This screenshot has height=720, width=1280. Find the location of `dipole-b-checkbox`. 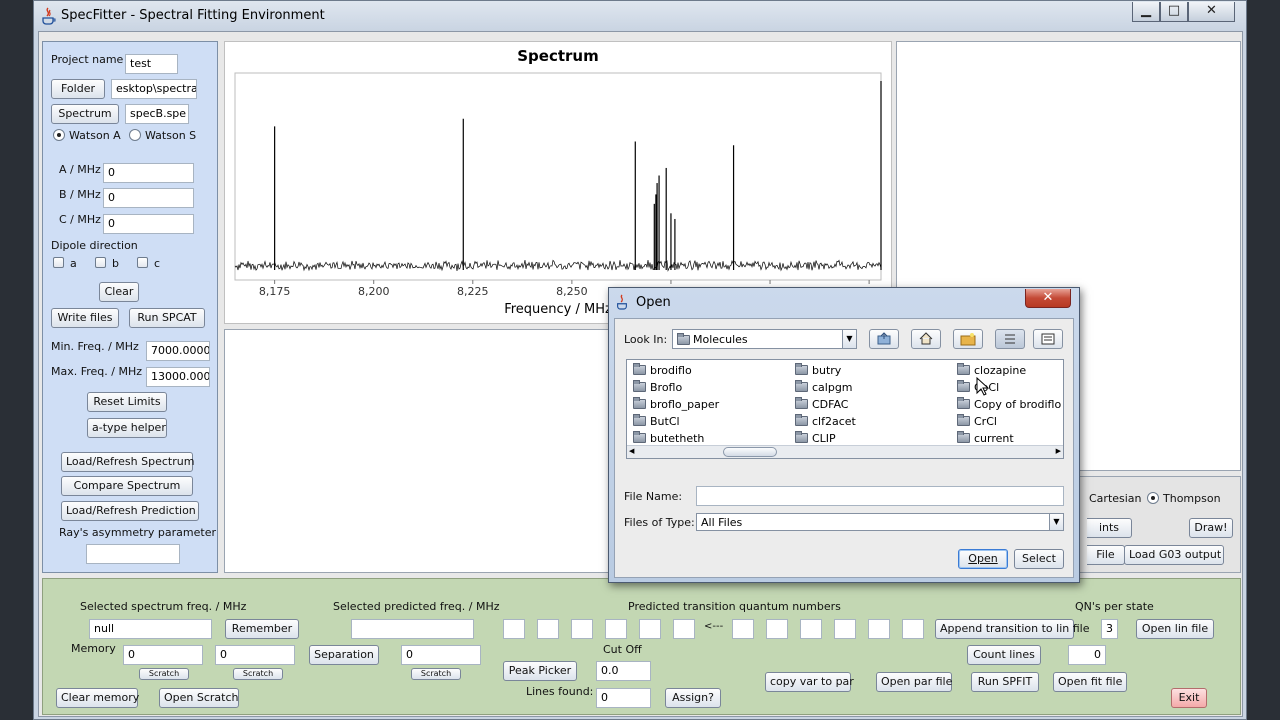

dipole-b-checkbox is located at coordinates (100, 262).